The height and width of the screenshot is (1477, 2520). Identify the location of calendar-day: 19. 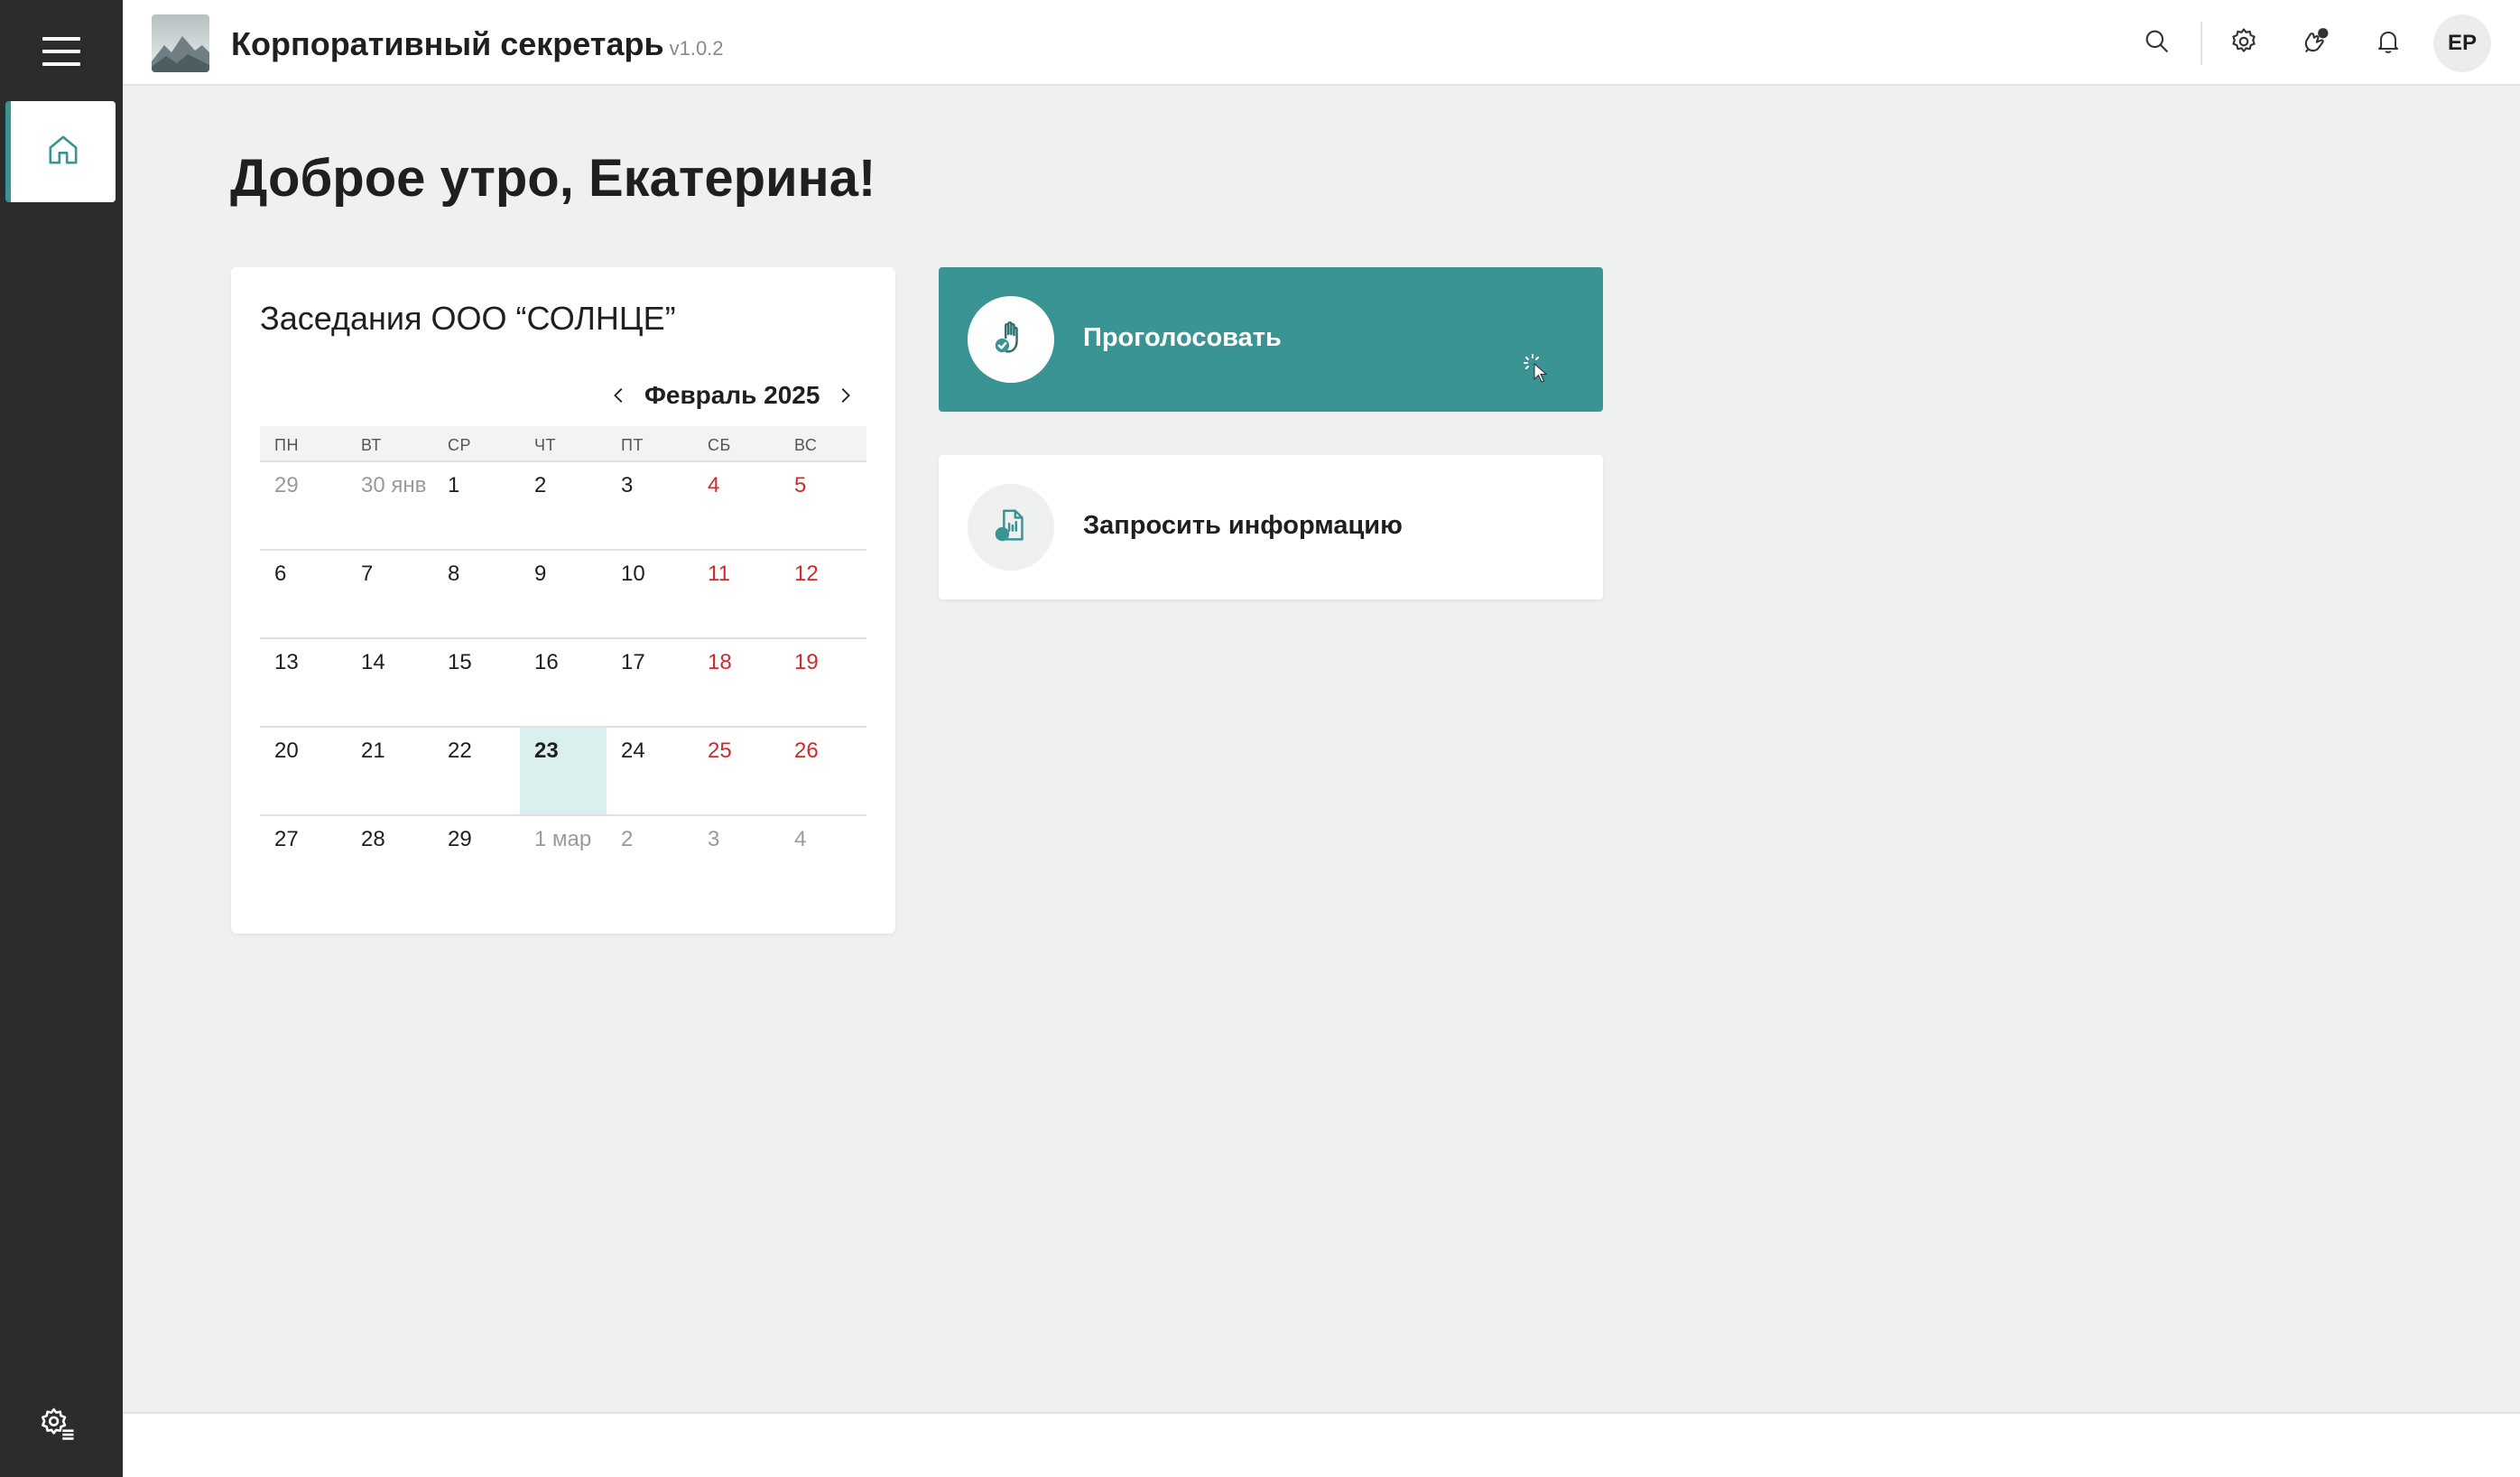
(823, 682).